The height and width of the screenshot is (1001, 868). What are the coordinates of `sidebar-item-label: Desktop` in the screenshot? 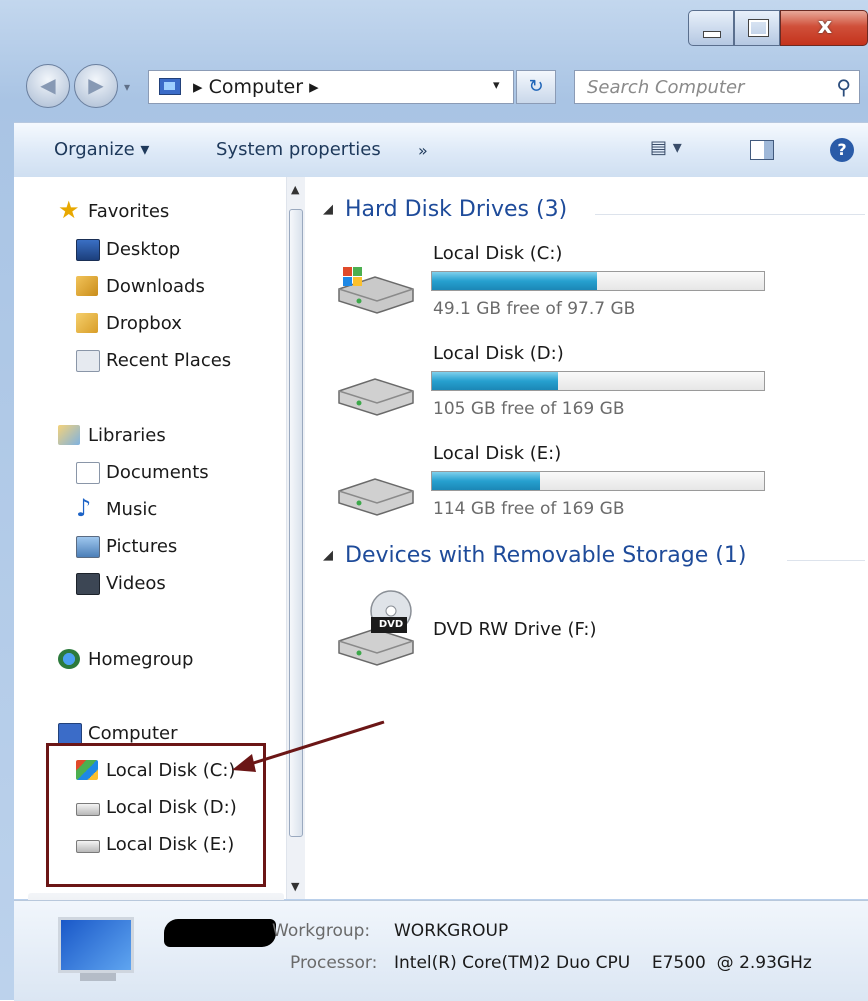 It's located at (143, 249).